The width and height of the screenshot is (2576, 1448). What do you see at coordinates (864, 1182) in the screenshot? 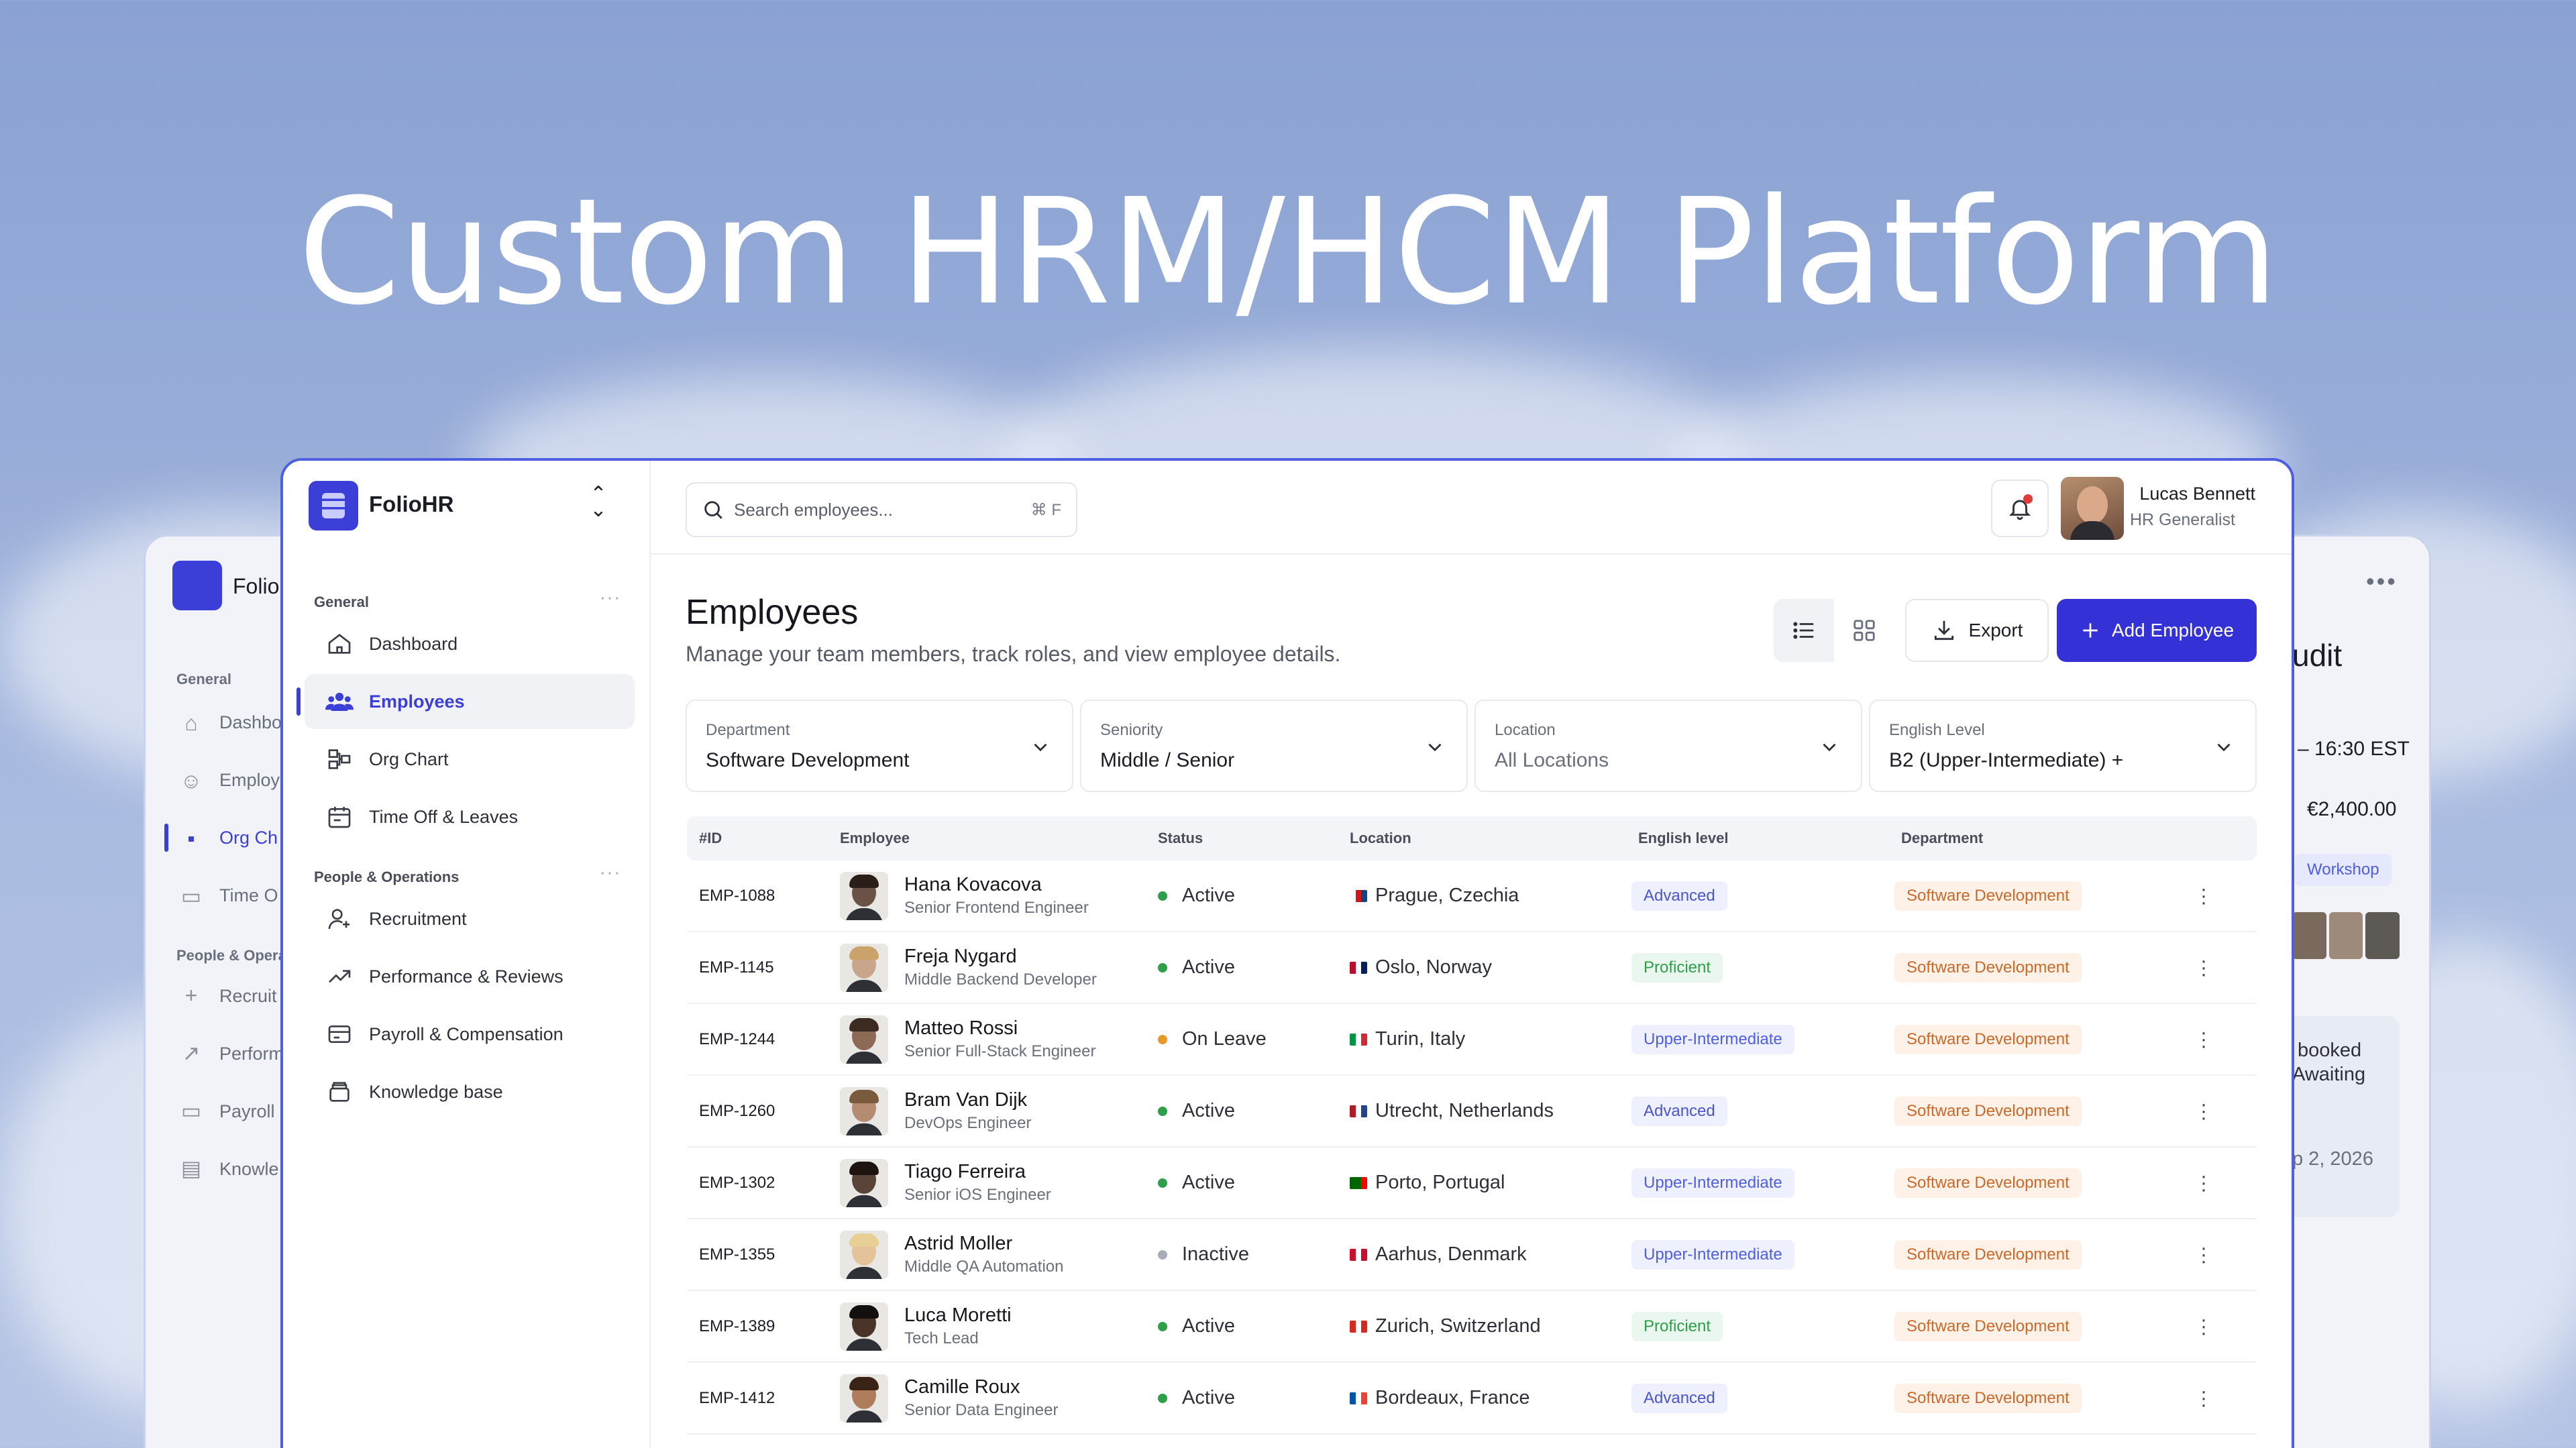
I see `employee-photo` at bounding box center [864, 1182].